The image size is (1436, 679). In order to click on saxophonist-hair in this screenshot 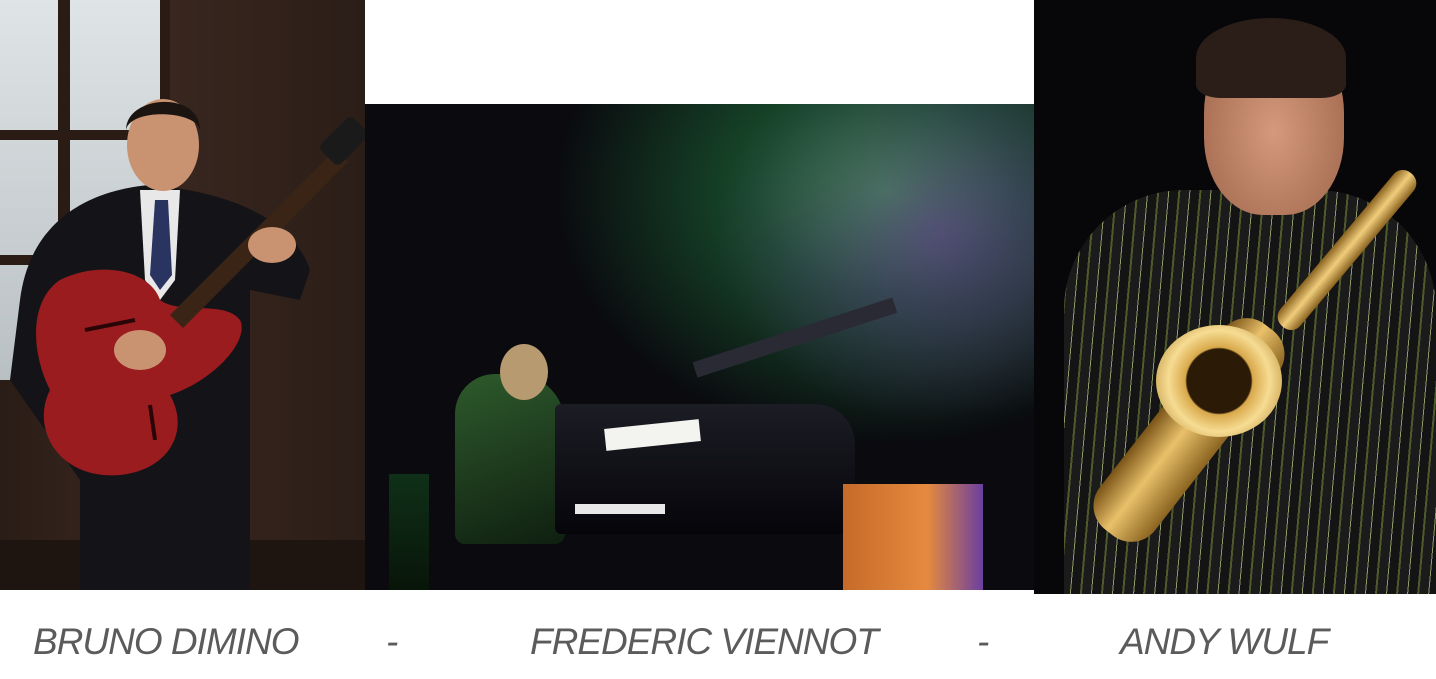, I will do `click(1271, 58)`.